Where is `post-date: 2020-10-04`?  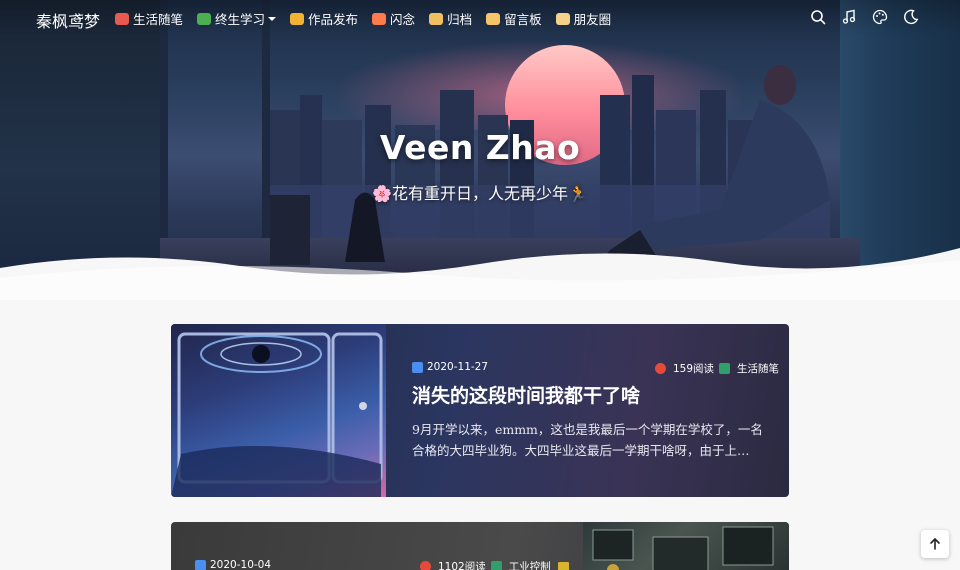 post-date: 2020-10-04 is located at coordinates (233, 564).